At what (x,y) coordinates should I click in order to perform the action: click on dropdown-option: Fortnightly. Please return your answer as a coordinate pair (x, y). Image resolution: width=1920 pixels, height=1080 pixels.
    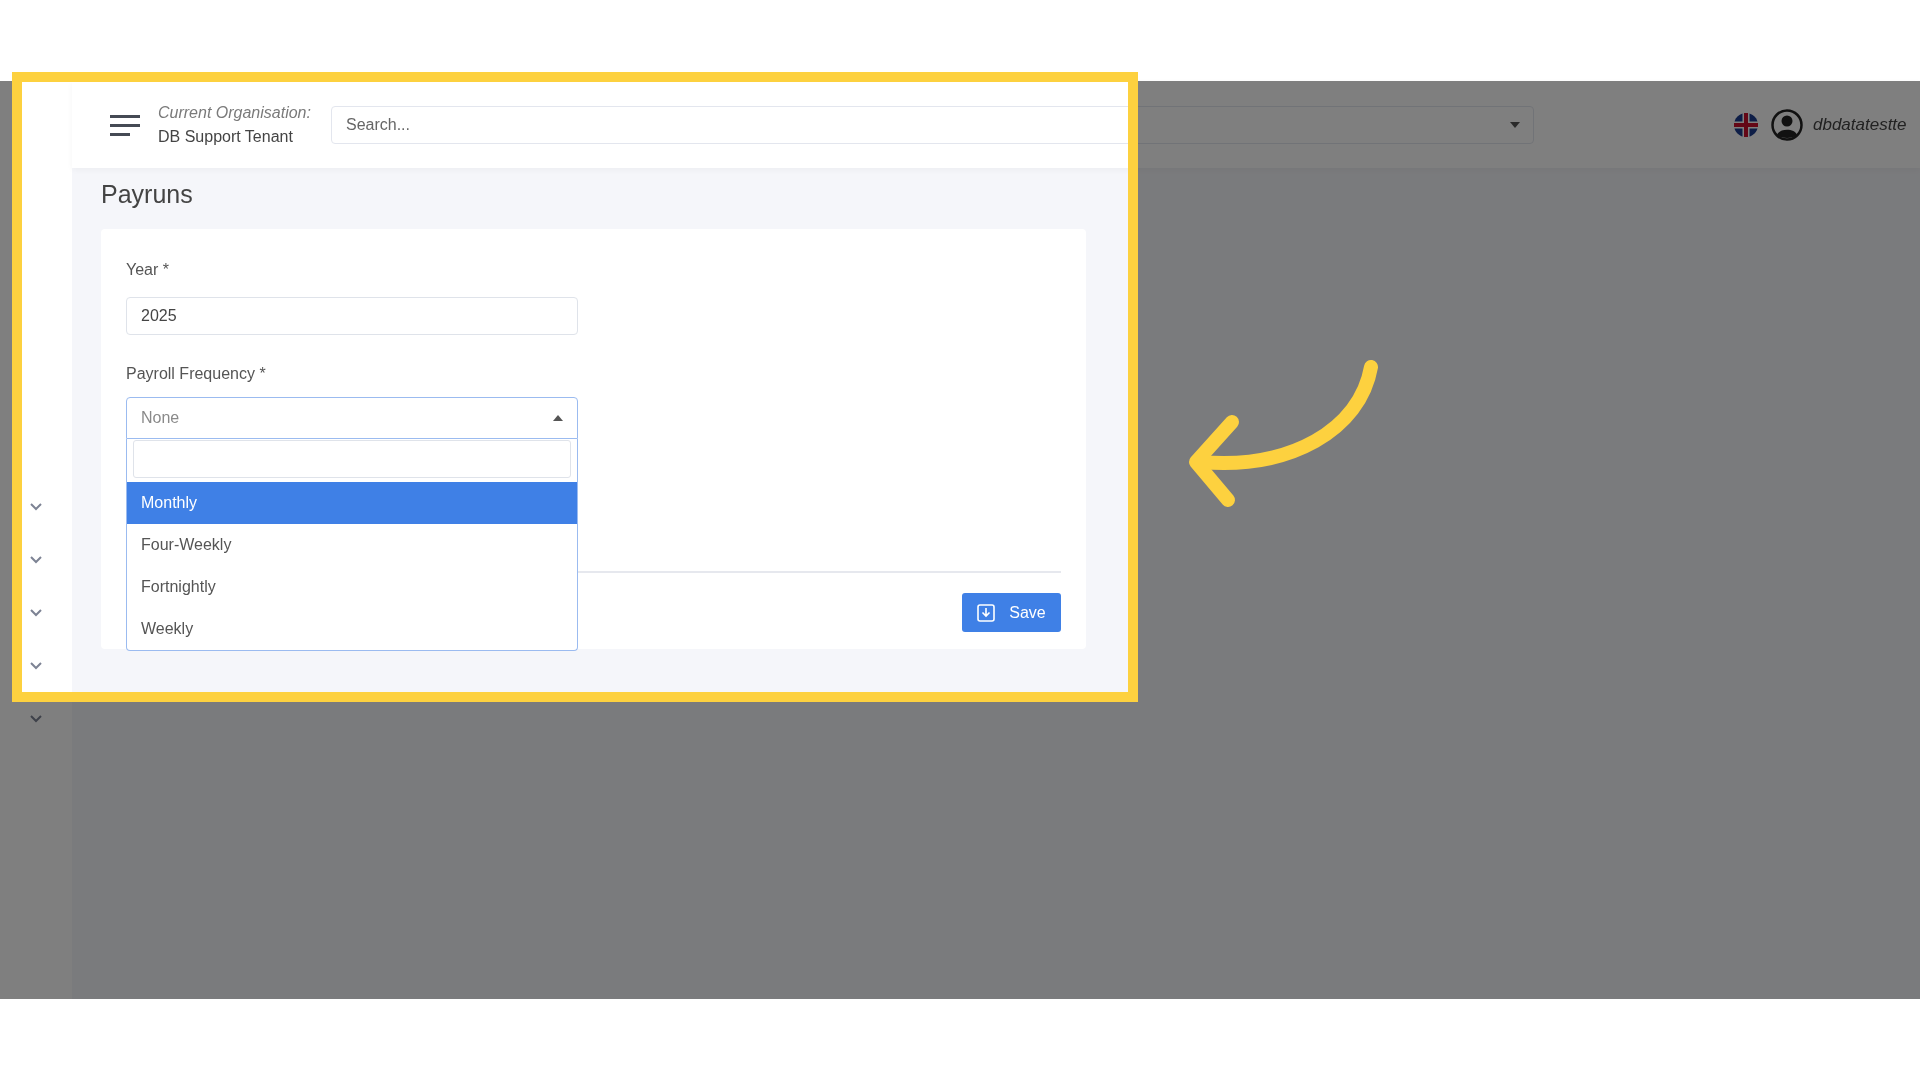
    Looking at the image, I should click on (352, 587).